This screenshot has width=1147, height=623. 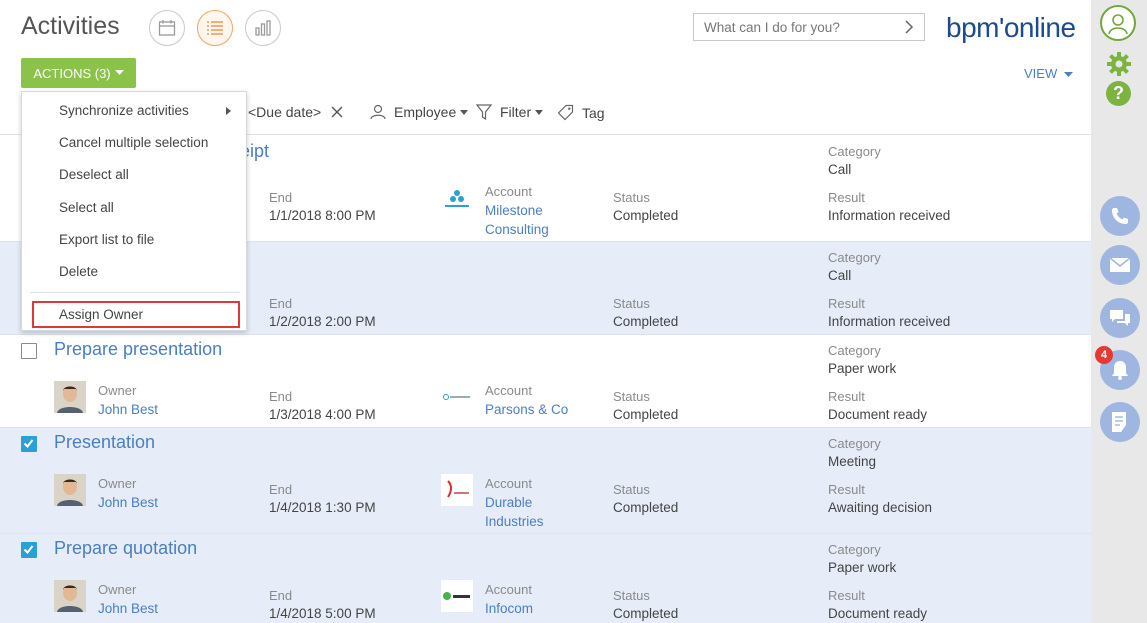 What do you see at coordinates (125, 548) in the screenshot?
I see `activity-title: Prepare quotation` at bounding box center [125, 548].